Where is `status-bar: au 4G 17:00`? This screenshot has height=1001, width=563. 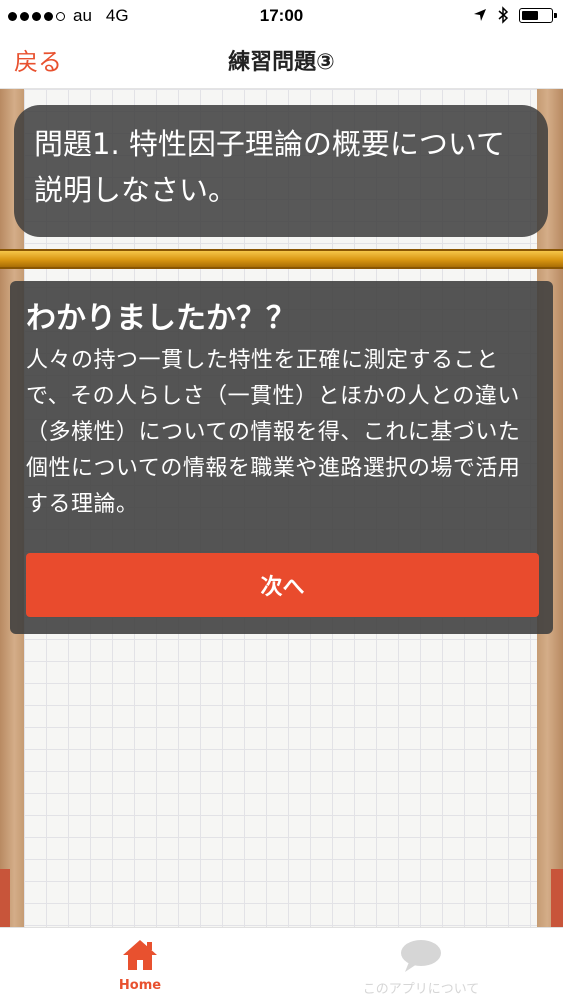
status-bar: au 4G 17:00 is located at coordinates (281, 17).